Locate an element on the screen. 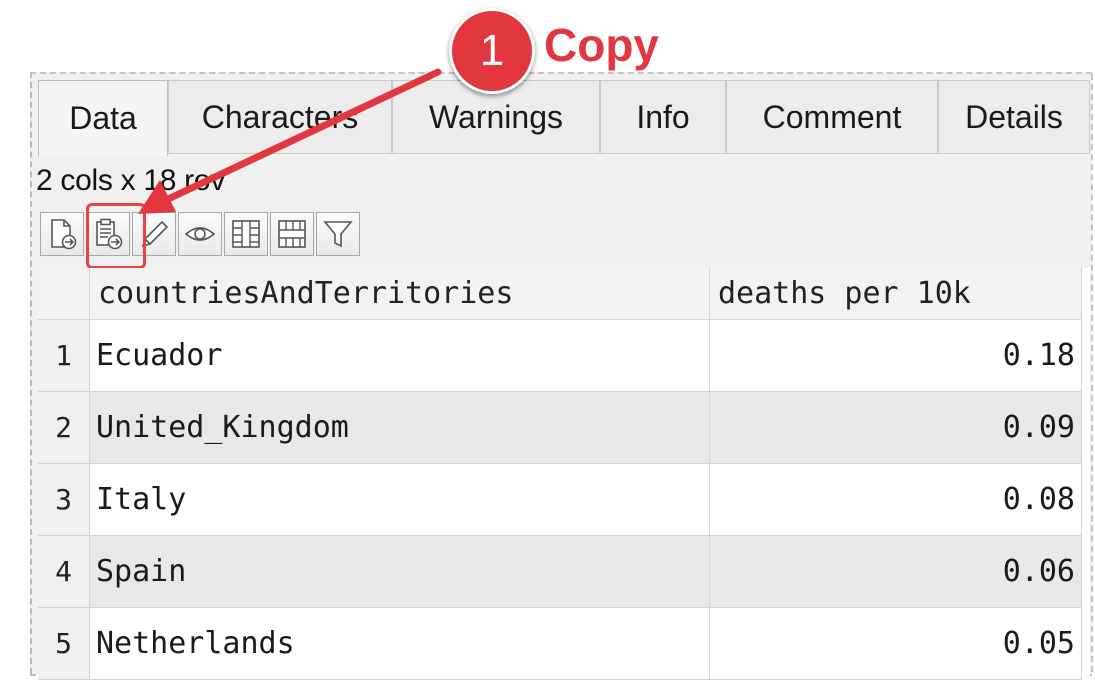 Image resolution: width=1095 pixels, height=680 pixels. export-file-icon is located at coordinates (64, 234).